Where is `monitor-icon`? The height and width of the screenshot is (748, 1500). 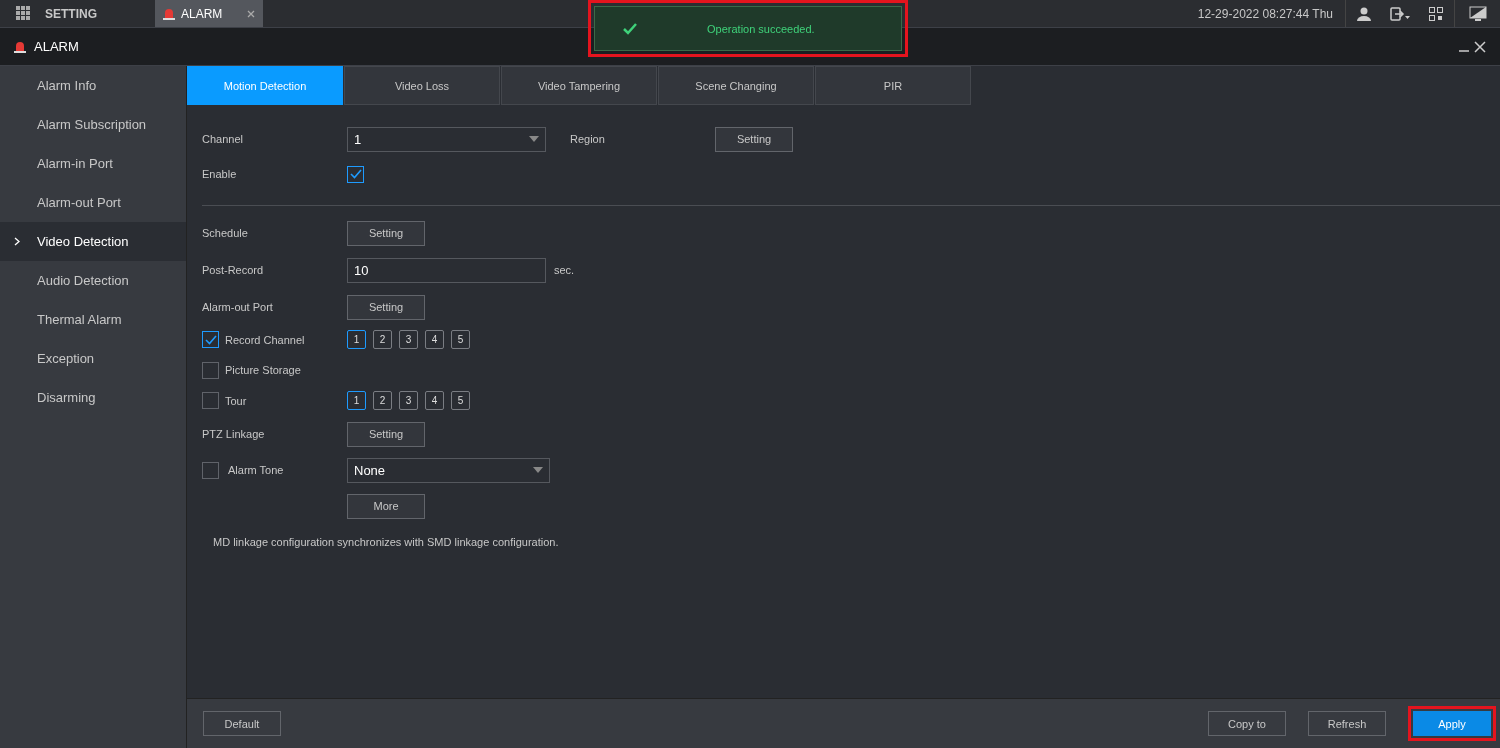
monitor-icon is located at coordinates (1477, 13).